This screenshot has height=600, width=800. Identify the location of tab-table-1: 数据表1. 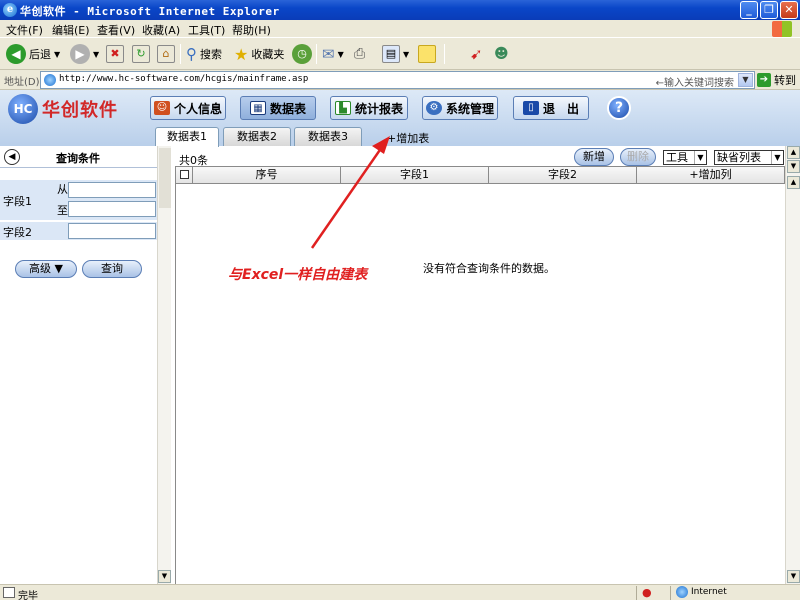
(187, 137).